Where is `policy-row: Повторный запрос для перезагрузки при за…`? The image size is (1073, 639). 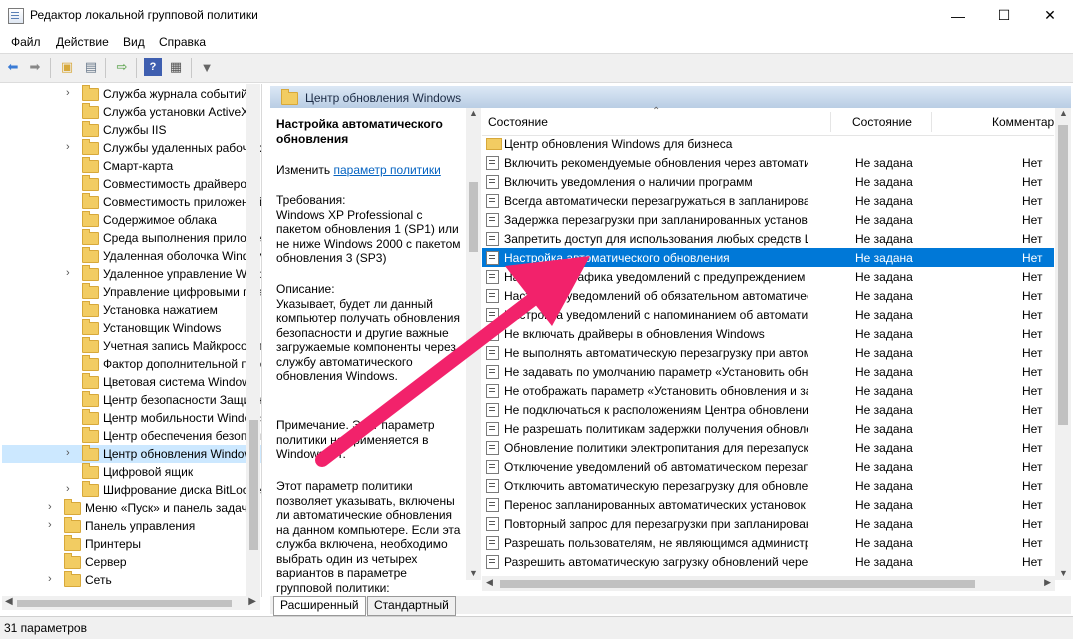
policy-row: Повторный запрос для перезагрузки при за… is located at coordinates (768, 523).